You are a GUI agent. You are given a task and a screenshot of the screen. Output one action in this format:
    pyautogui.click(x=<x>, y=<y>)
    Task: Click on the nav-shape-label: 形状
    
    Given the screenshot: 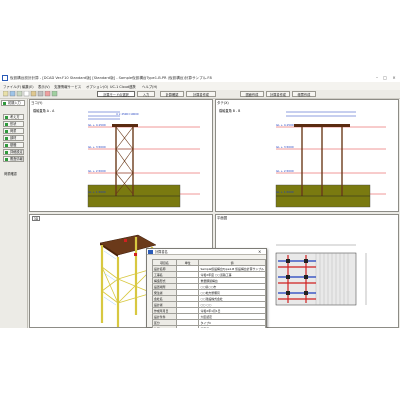 What is the action you would take?
    pyautogui.click(x=13, y=124)
    